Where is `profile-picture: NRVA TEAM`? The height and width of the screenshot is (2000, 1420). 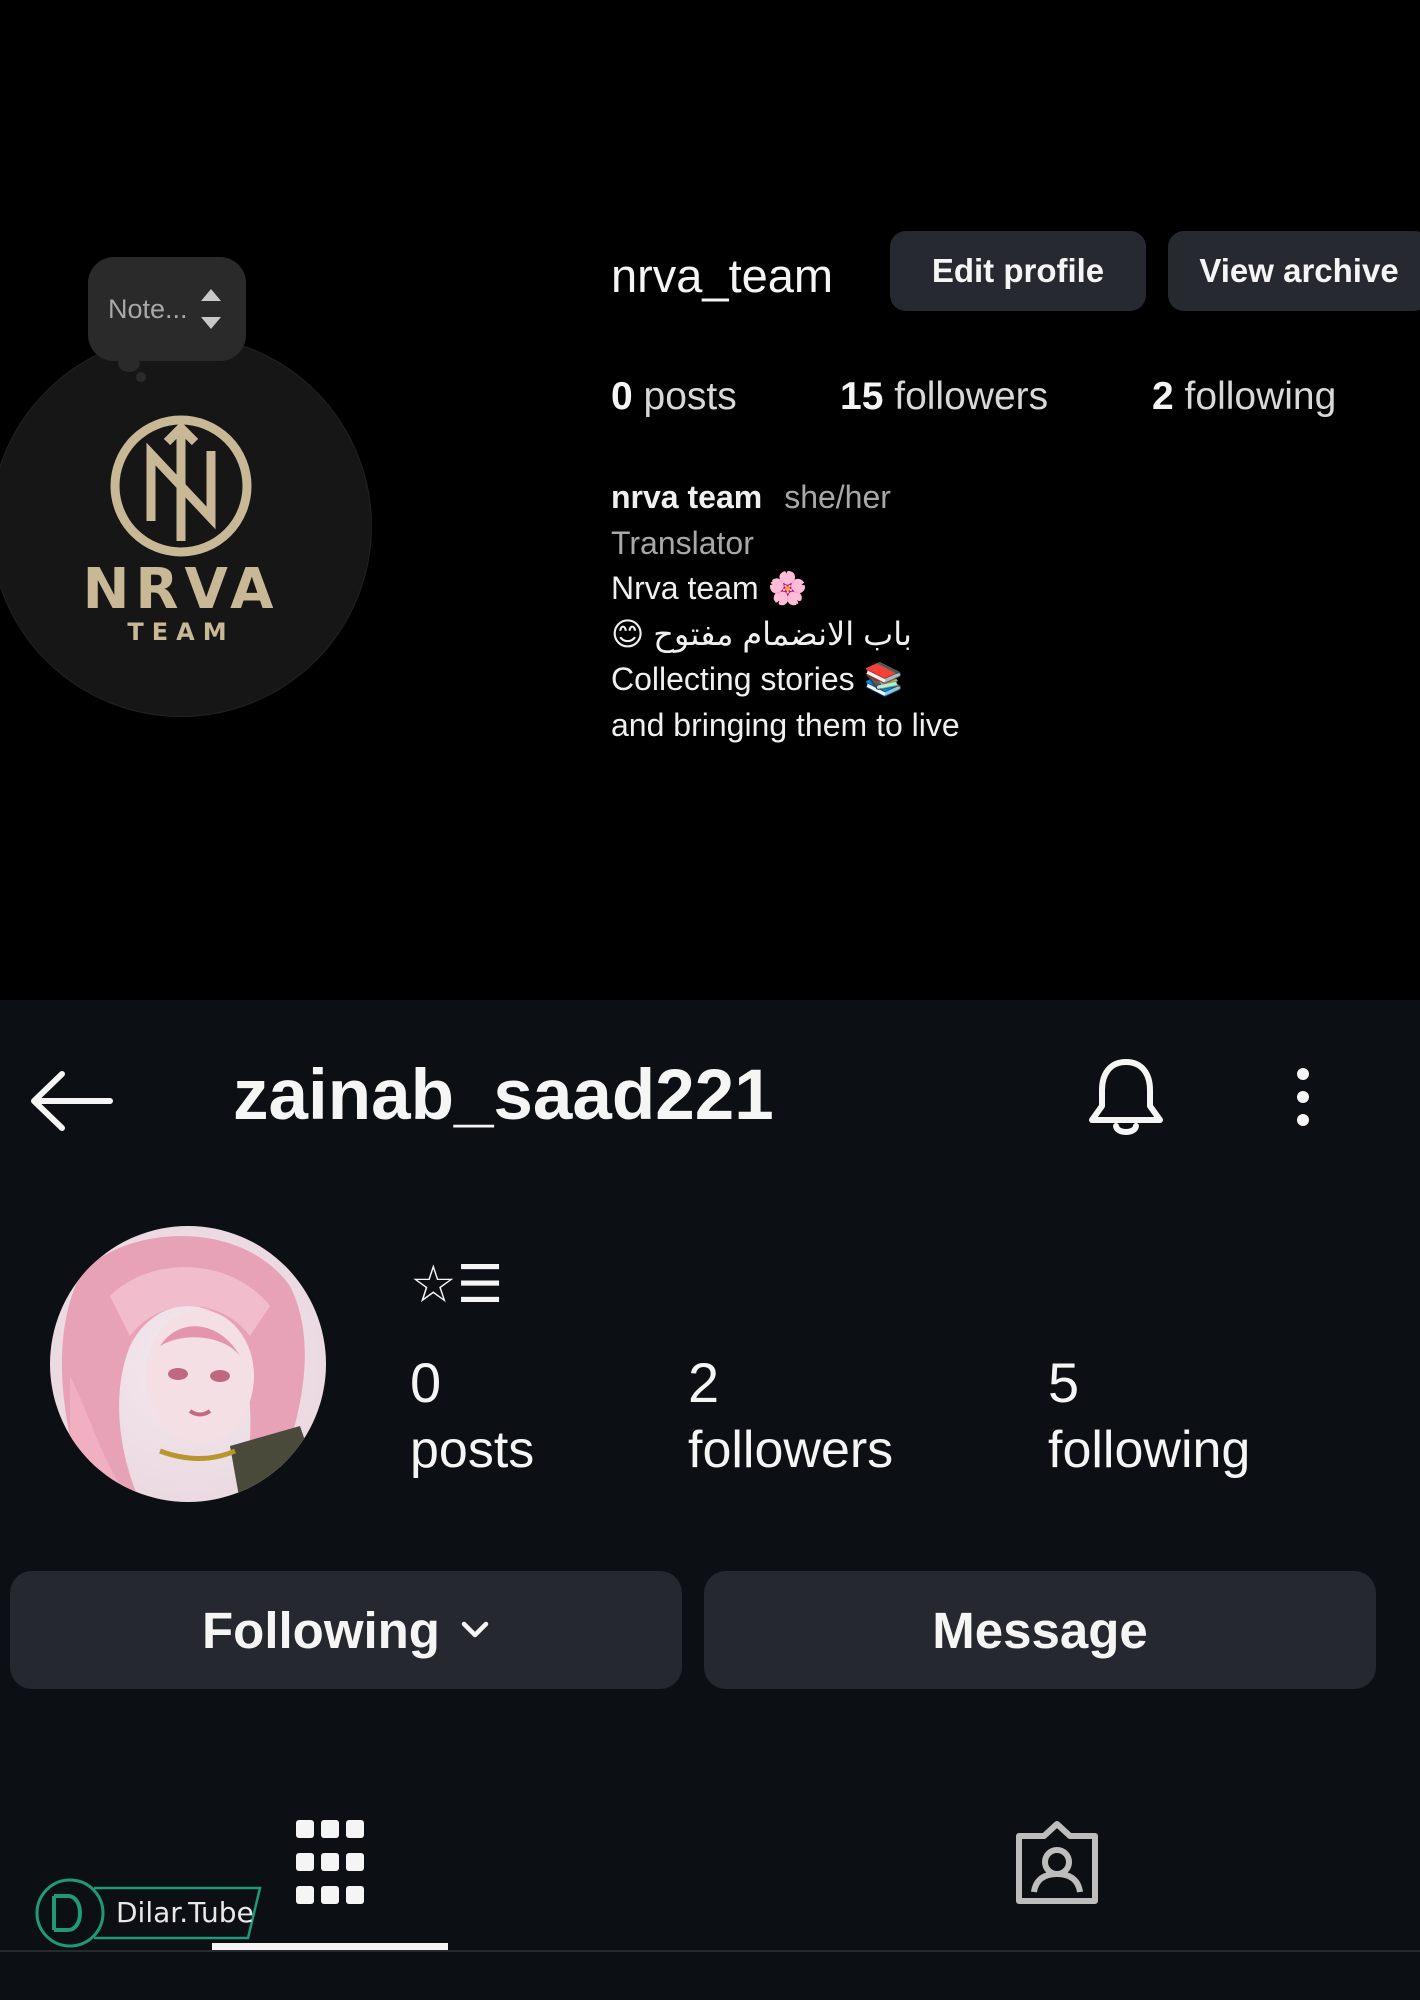
profile-picture: NRVA TEAM is located at coordinates (186, 526).